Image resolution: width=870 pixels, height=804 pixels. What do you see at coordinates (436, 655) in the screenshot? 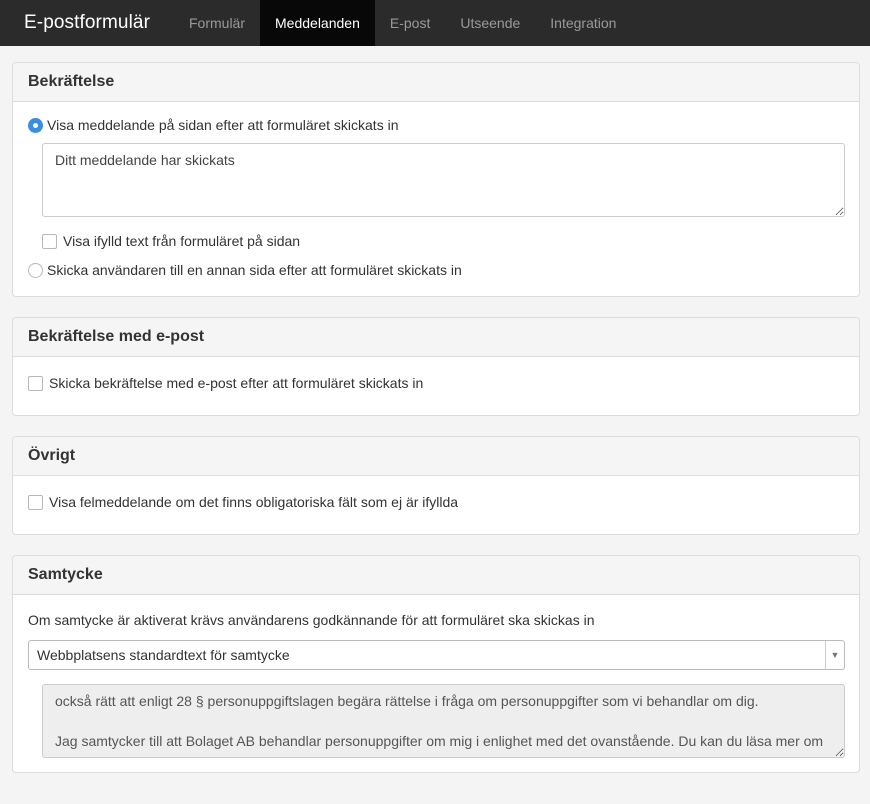
I see `consent-text-select: Webbplatsens standardtext för samtycke ▼` at bounding box center [436, 655].